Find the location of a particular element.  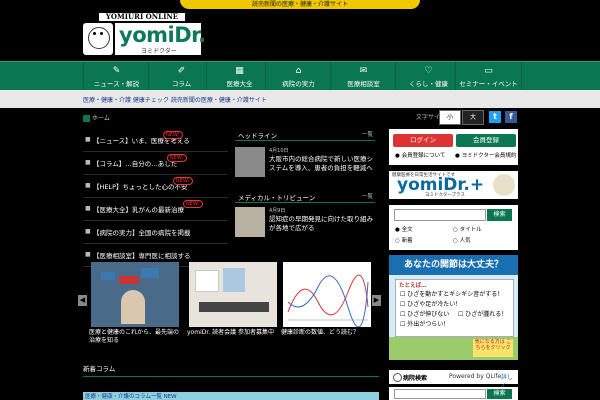

search-option: ○ 新着 is located at coordinates (404, 240).